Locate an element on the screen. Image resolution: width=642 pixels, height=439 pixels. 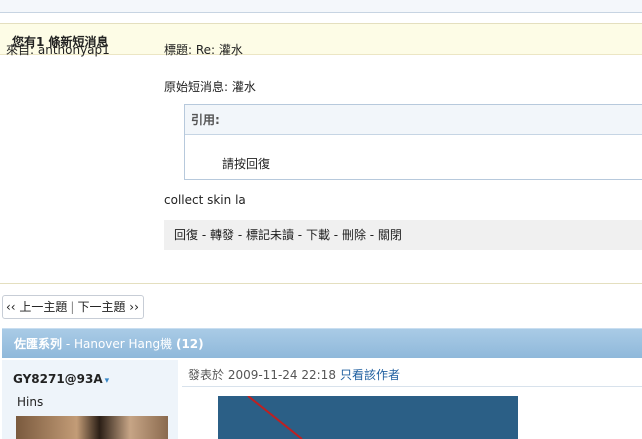
delete-link: 刪除 is located at coordinates (354, 235).